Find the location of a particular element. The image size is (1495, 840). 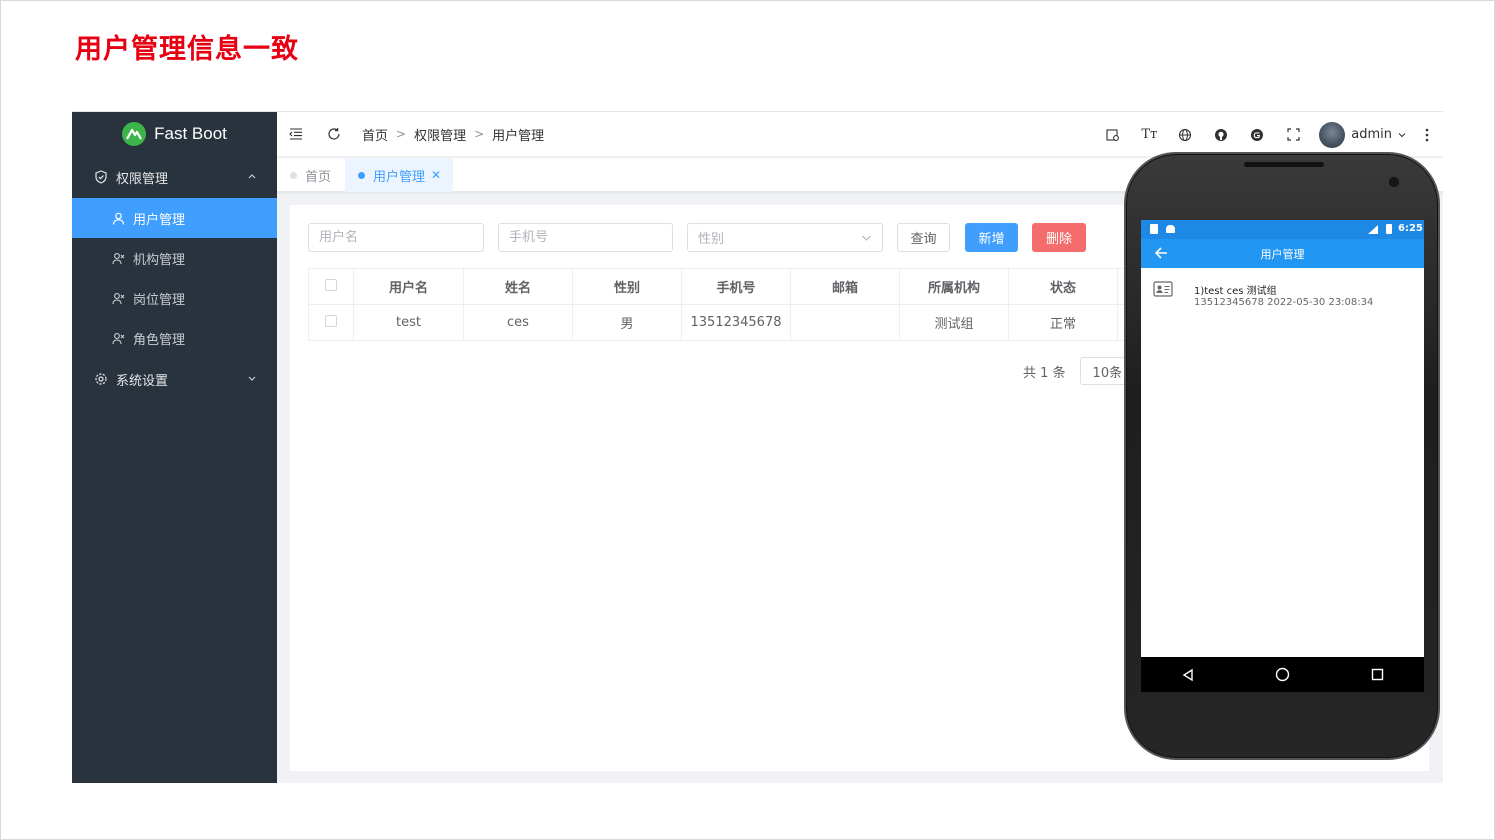

status-time: 6:25 is located at coordinates (1410, 228).